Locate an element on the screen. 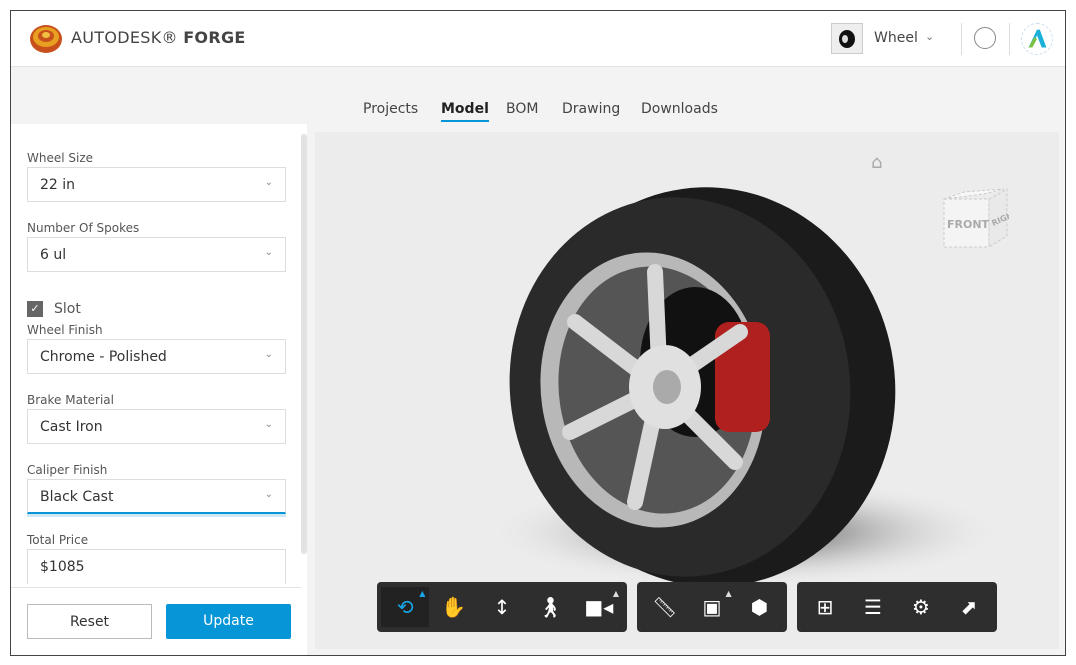 The width and height of the screenshot is (1076, 665). tab-bar: Projects Model BOM Drawing Downloads is located at coordinates (538, 96).